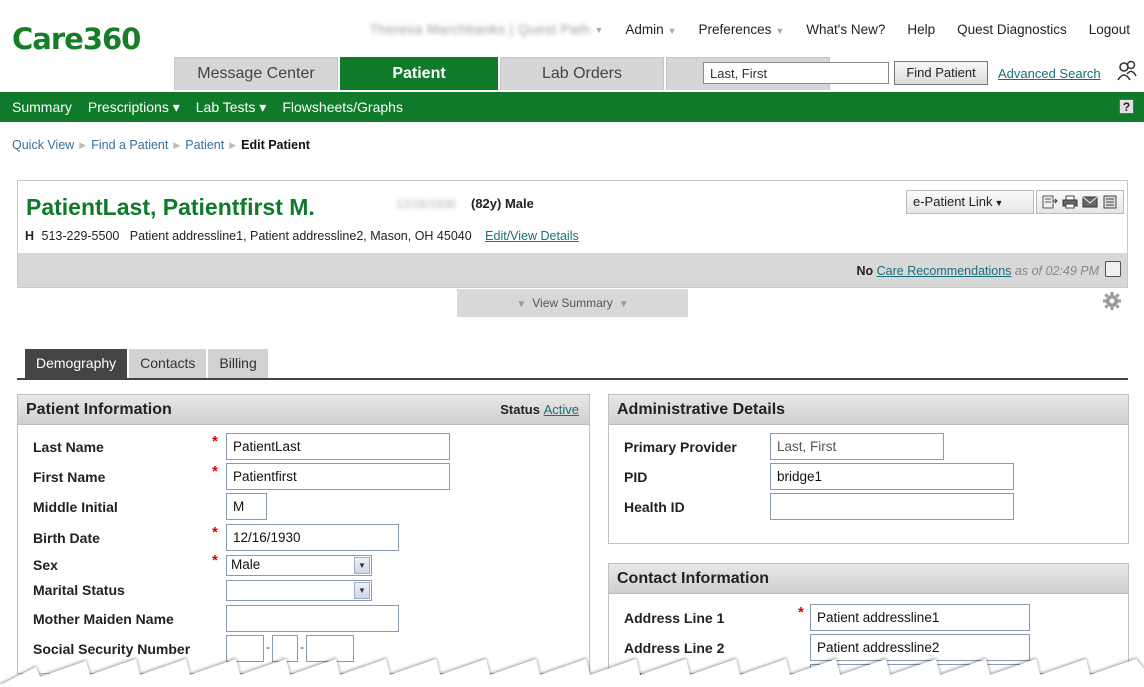 The width and height of the screenshot is (1144, 687). What do you see at coordinates (680, 447) in the screenshot?
I see `primary-provider-label: Primary Provider` at bounding box center [680, 447].